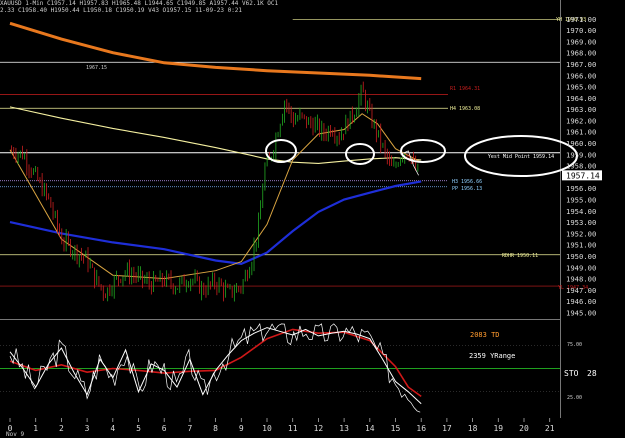  What do you see at coordinates (267, 428) in the screenshot?
I see `time-tick: 10` at bounding box center [267, 428].